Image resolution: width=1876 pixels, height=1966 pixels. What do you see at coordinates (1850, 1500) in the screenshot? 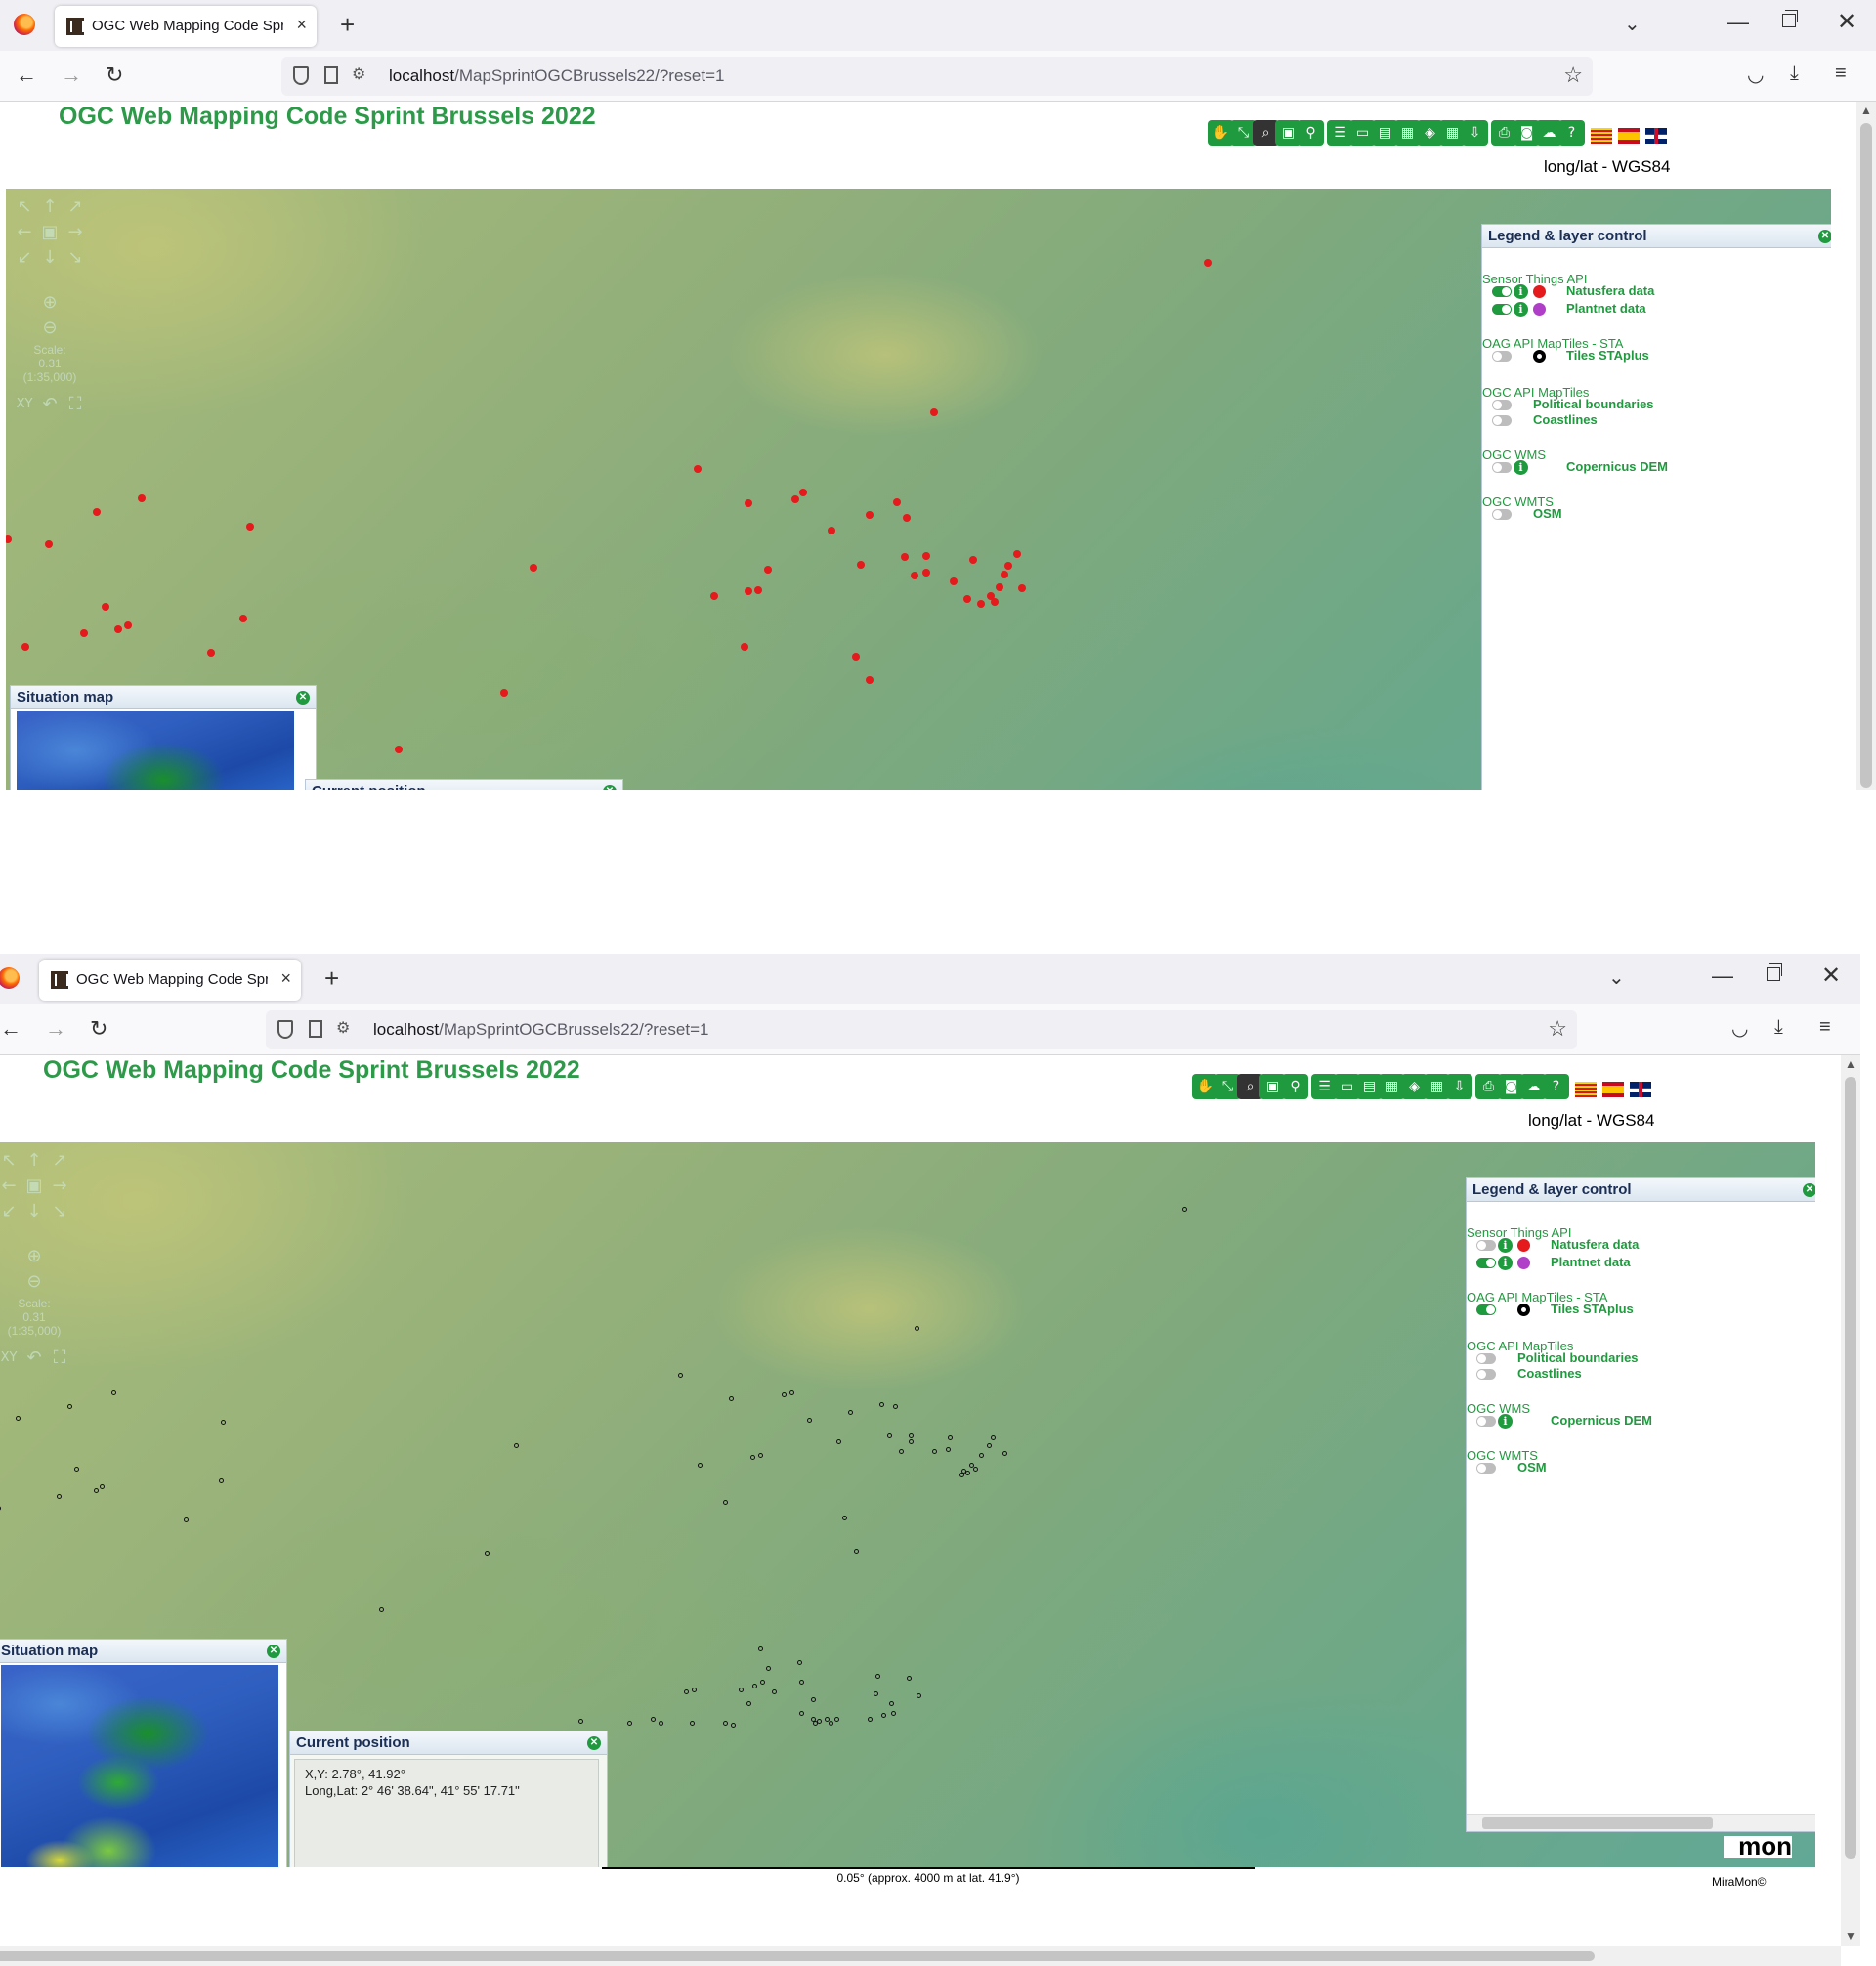
I see `page-vertical-scrollbar: ▲ ▼` at bounding box center [1850, 1500].